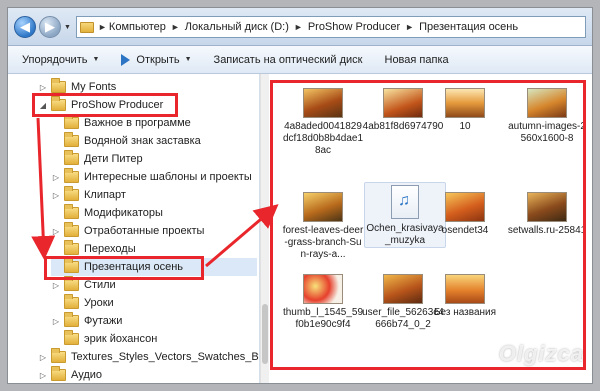  Describe the element at coordinates (105, 195) in the screenshot. I see `tree-item-label: Клипарт` at that location.